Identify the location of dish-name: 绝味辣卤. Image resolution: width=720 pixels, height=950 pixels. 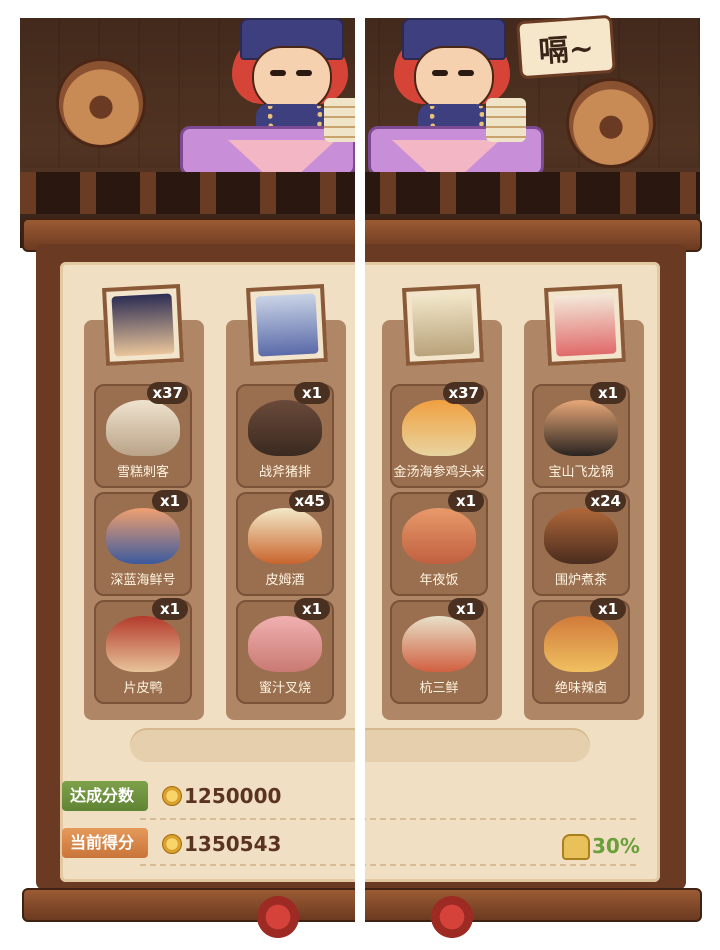
(580, 688).